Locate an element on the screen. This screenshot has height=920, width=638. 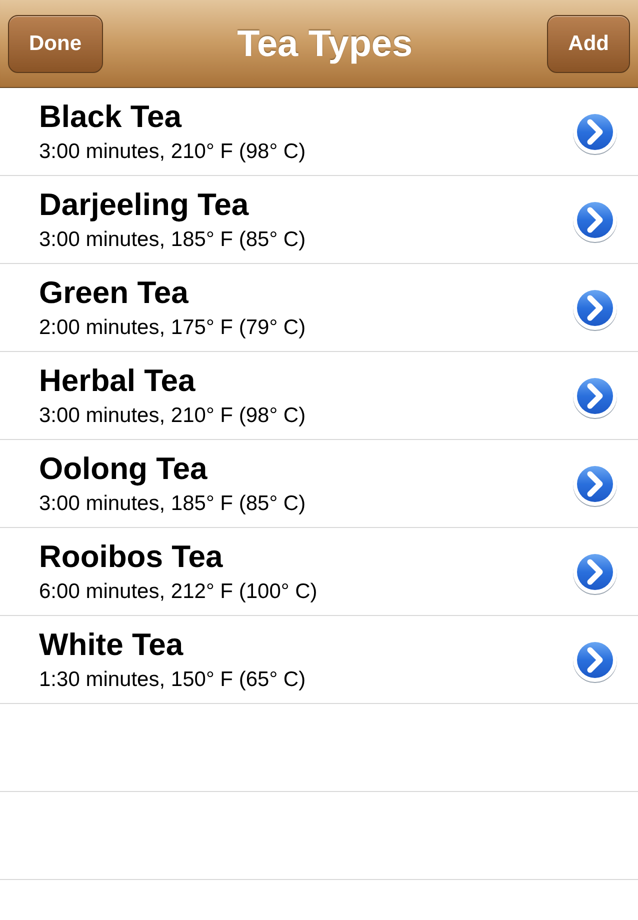
tea-detail: 6:00 minutes, 212° F (100° C) is located at coordinates (178, 591).